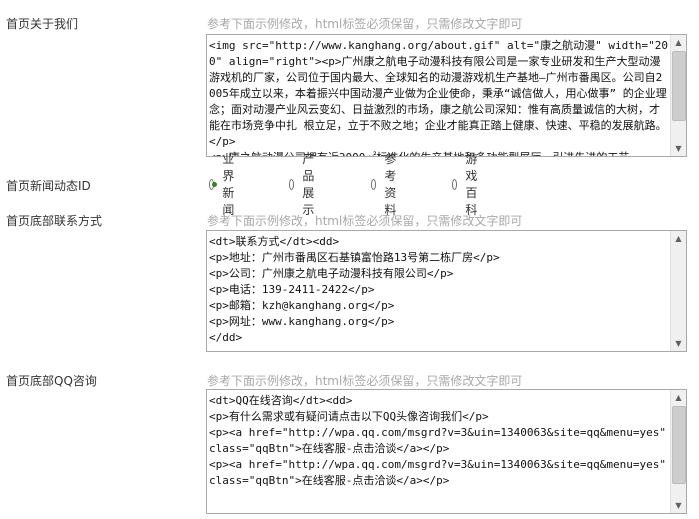 This screenshot has width=699, height=519. I want to click on radio-option-label: 业界新闻, so click(228, 184).